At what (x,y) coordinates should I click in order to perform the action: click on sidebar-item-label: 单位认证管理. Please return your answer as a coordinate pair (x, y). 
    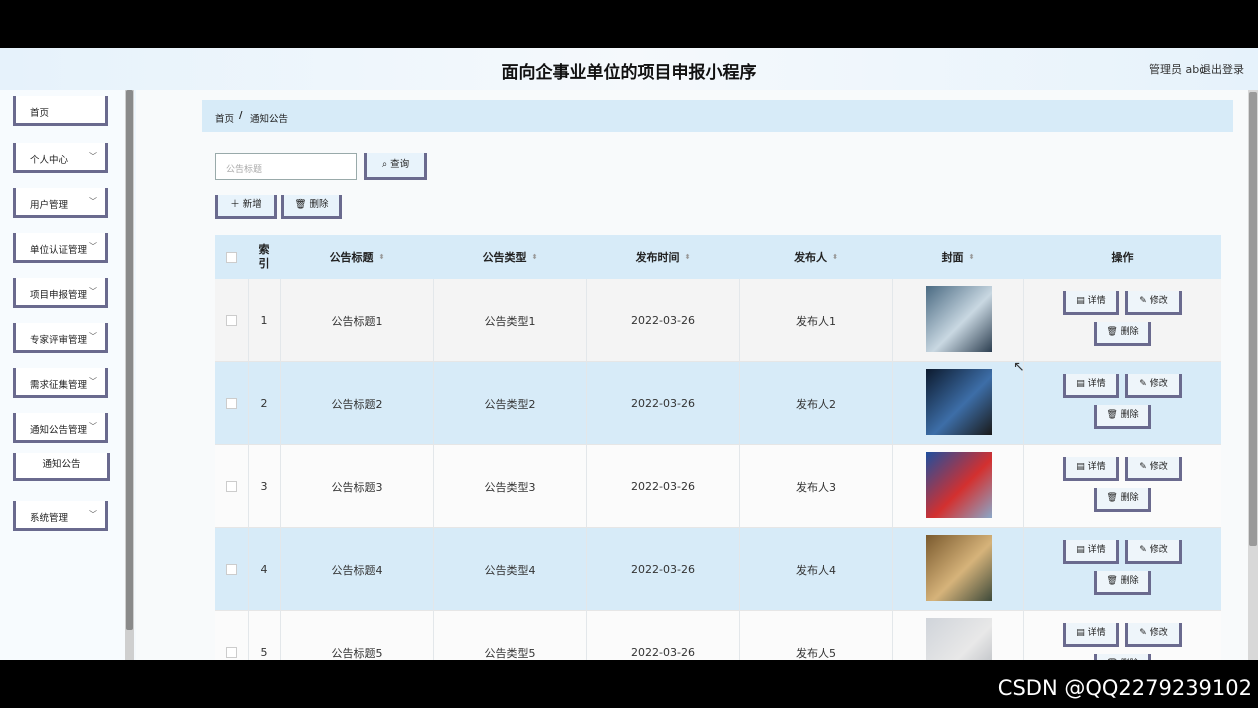
    Looking at the image, I should click on (59, 250).